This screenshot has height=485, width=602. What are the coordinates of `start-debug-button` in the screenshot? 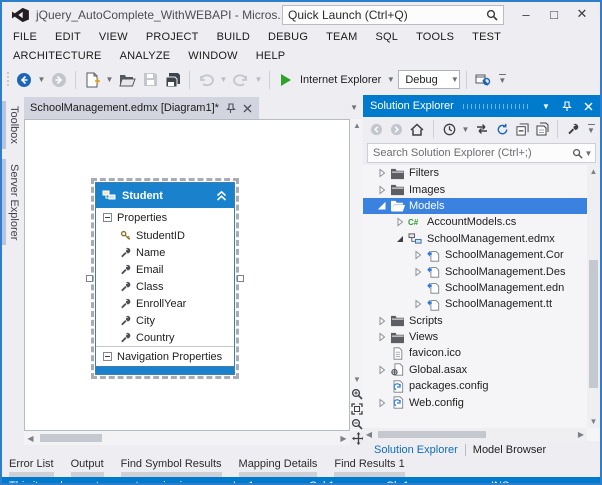 It's located at (286, 80).